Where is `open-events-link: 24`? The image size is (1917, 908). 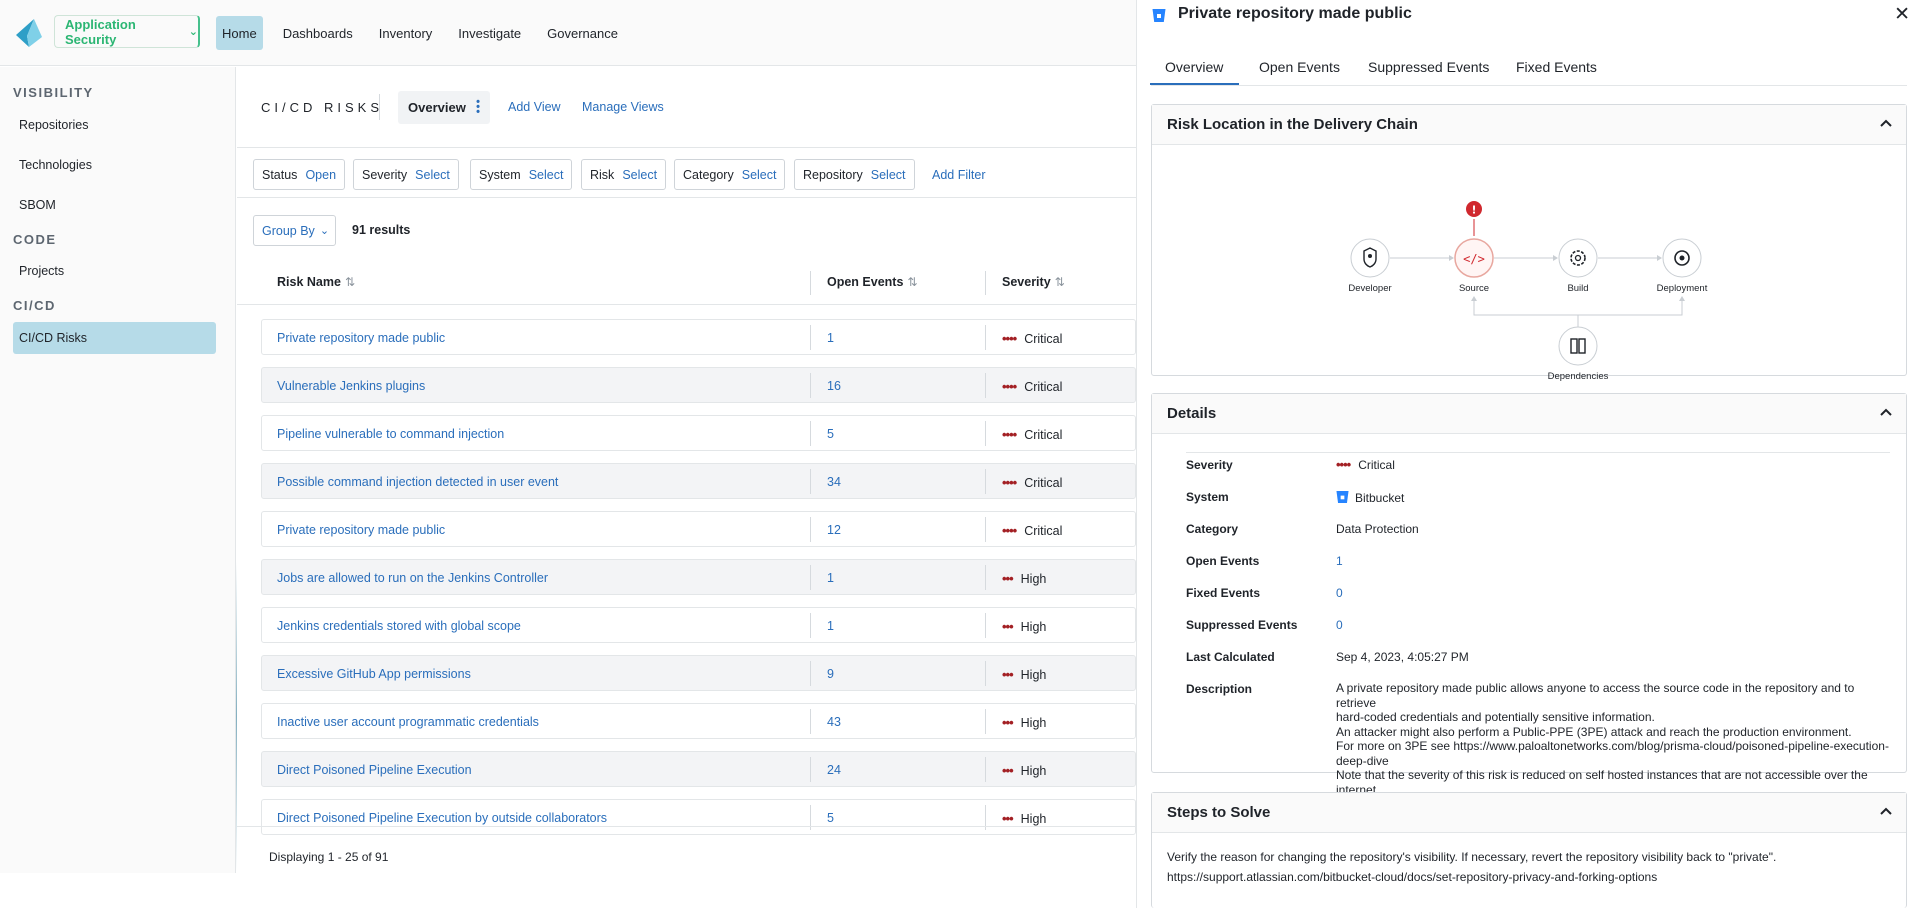 open-events-link: 24 is located at coordinates (834, 770).